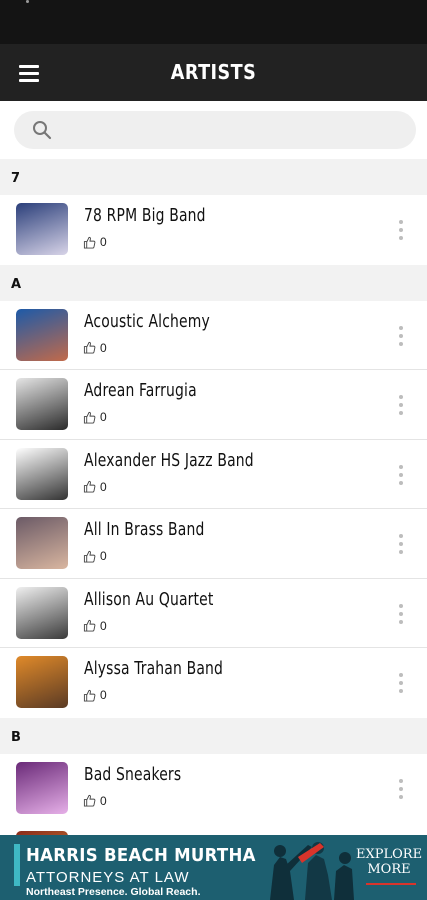 This screenshot has width=427, height=900. Describe the element at coordinates (213, 829) in the screenshot. I see `artist-row-partial` at that location.